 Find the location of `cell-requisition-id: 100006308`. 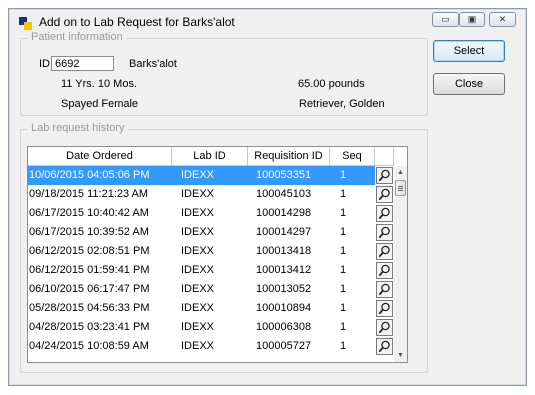

cell-requisition-id: 100006308 is located at coordinates (284, 327).